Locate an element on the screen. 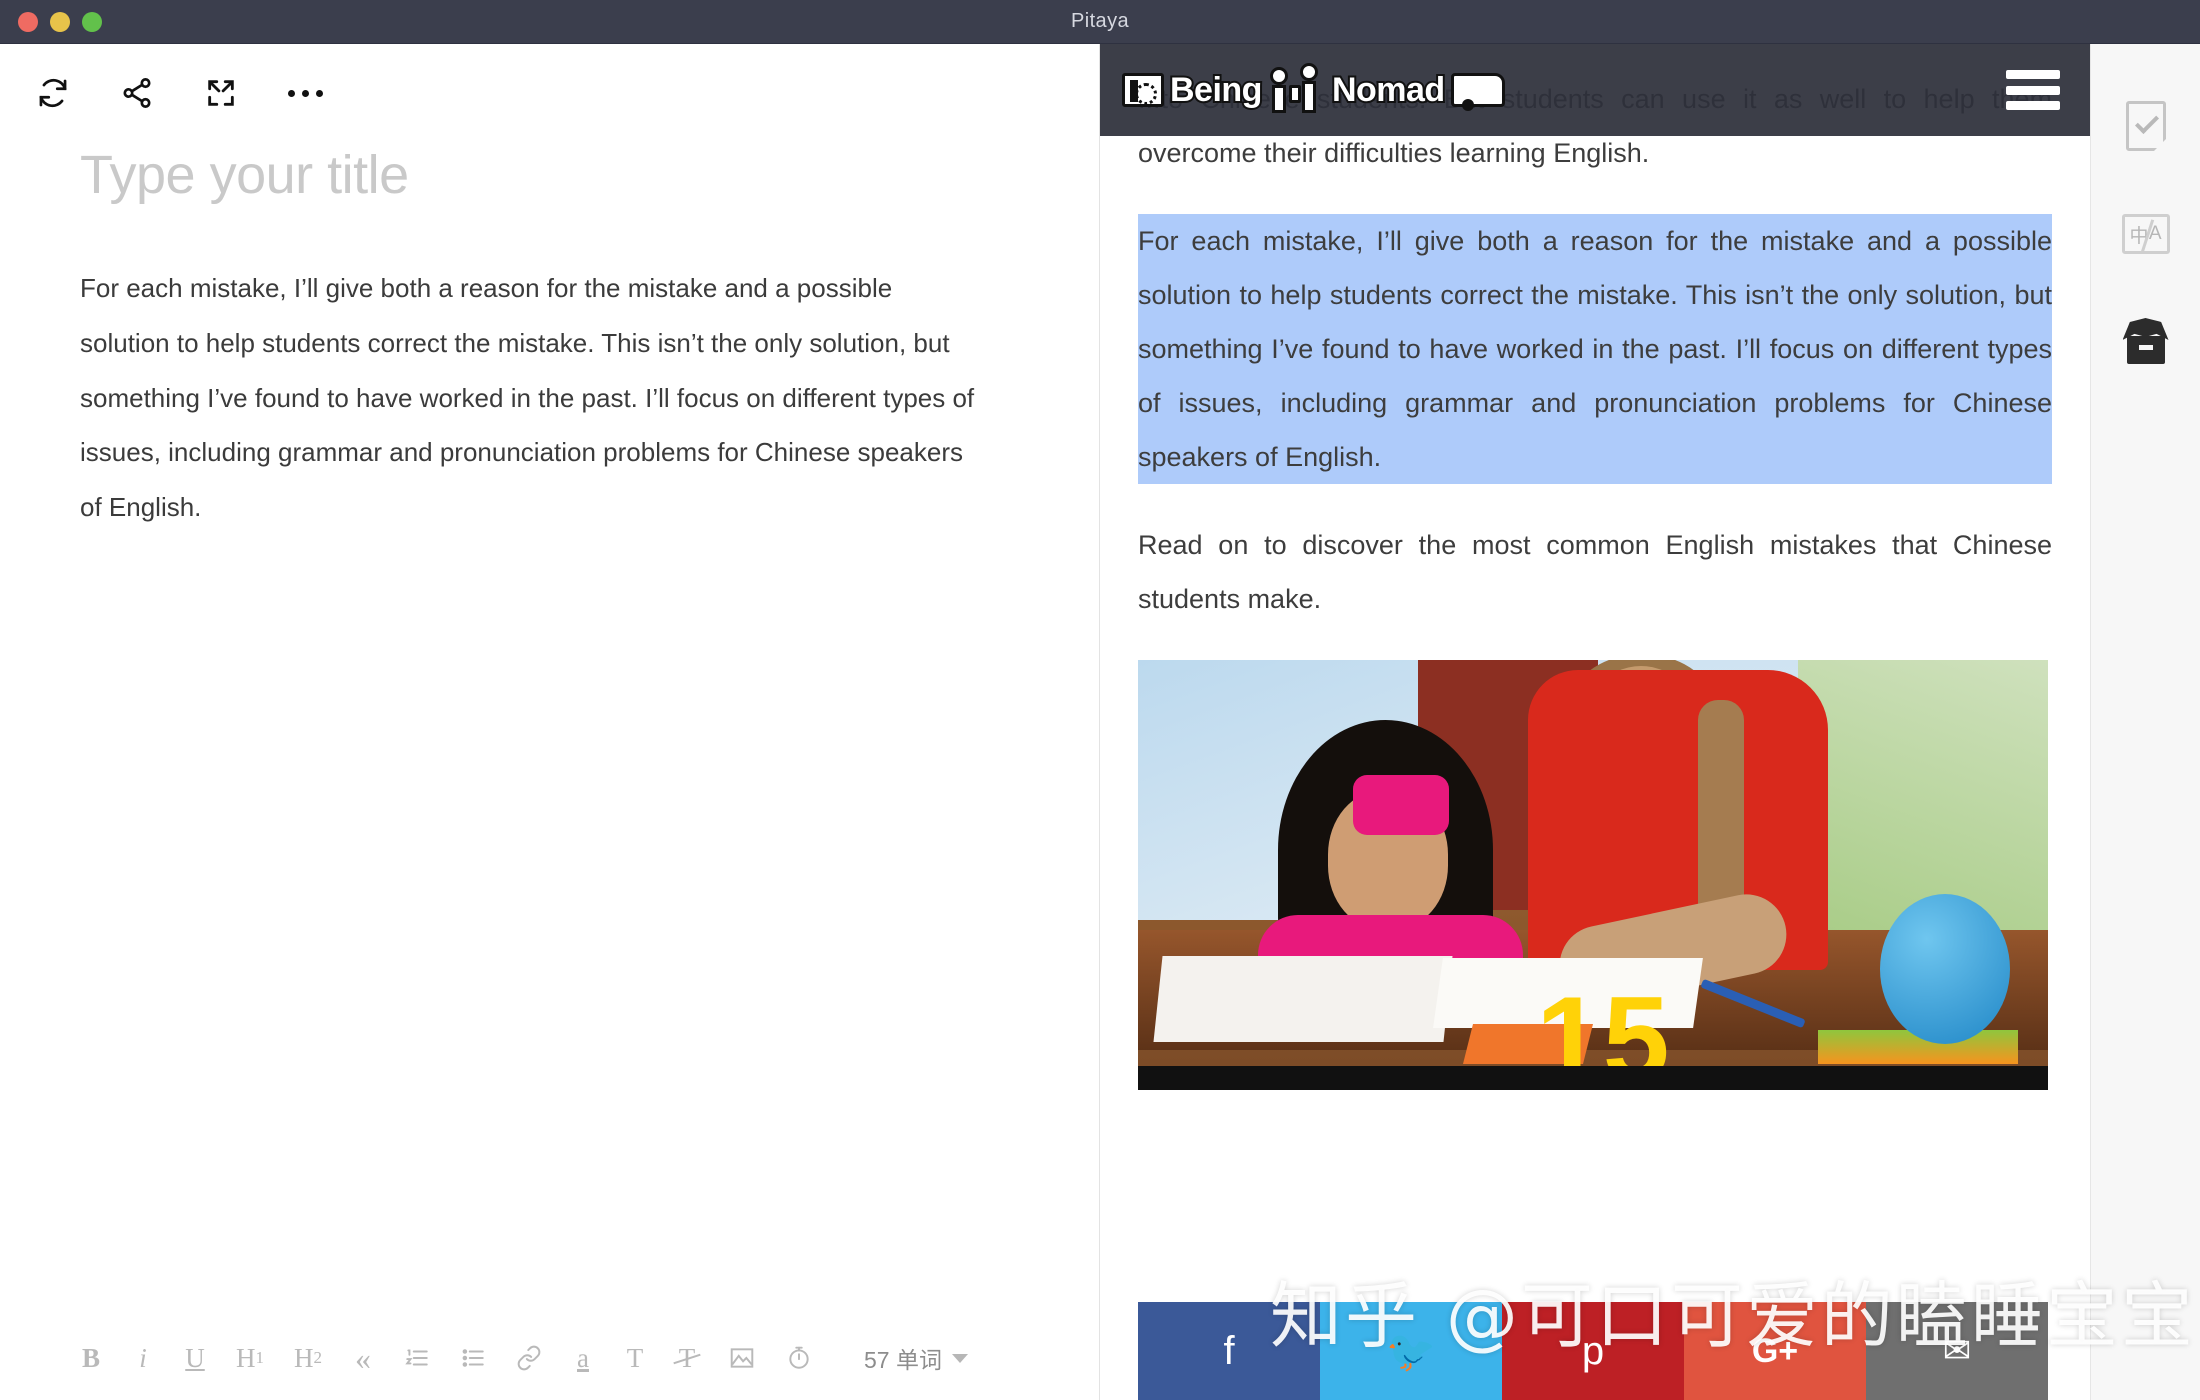 The image size is (2200, 1400). chevron-down-icon is located at coordinates (959, 1358).